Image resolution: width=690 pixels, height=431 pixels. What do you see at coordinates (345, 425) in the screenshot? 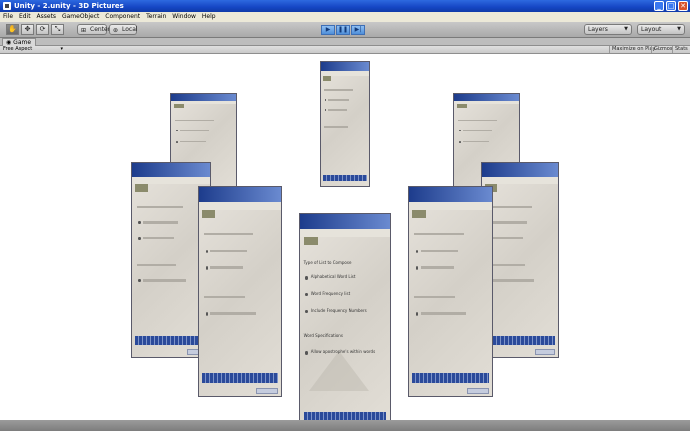
I see `status-bar` at bounding box center [345, 425].